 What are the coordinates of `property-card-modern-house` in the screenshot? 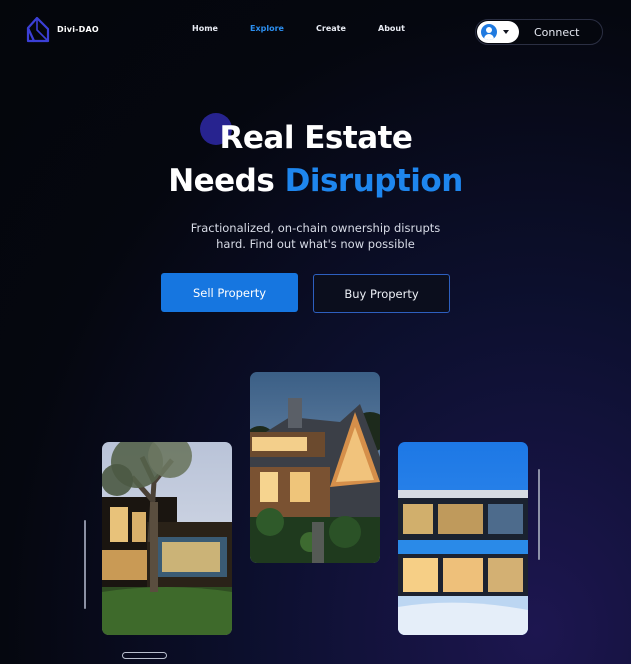 It's located at (167, 538).